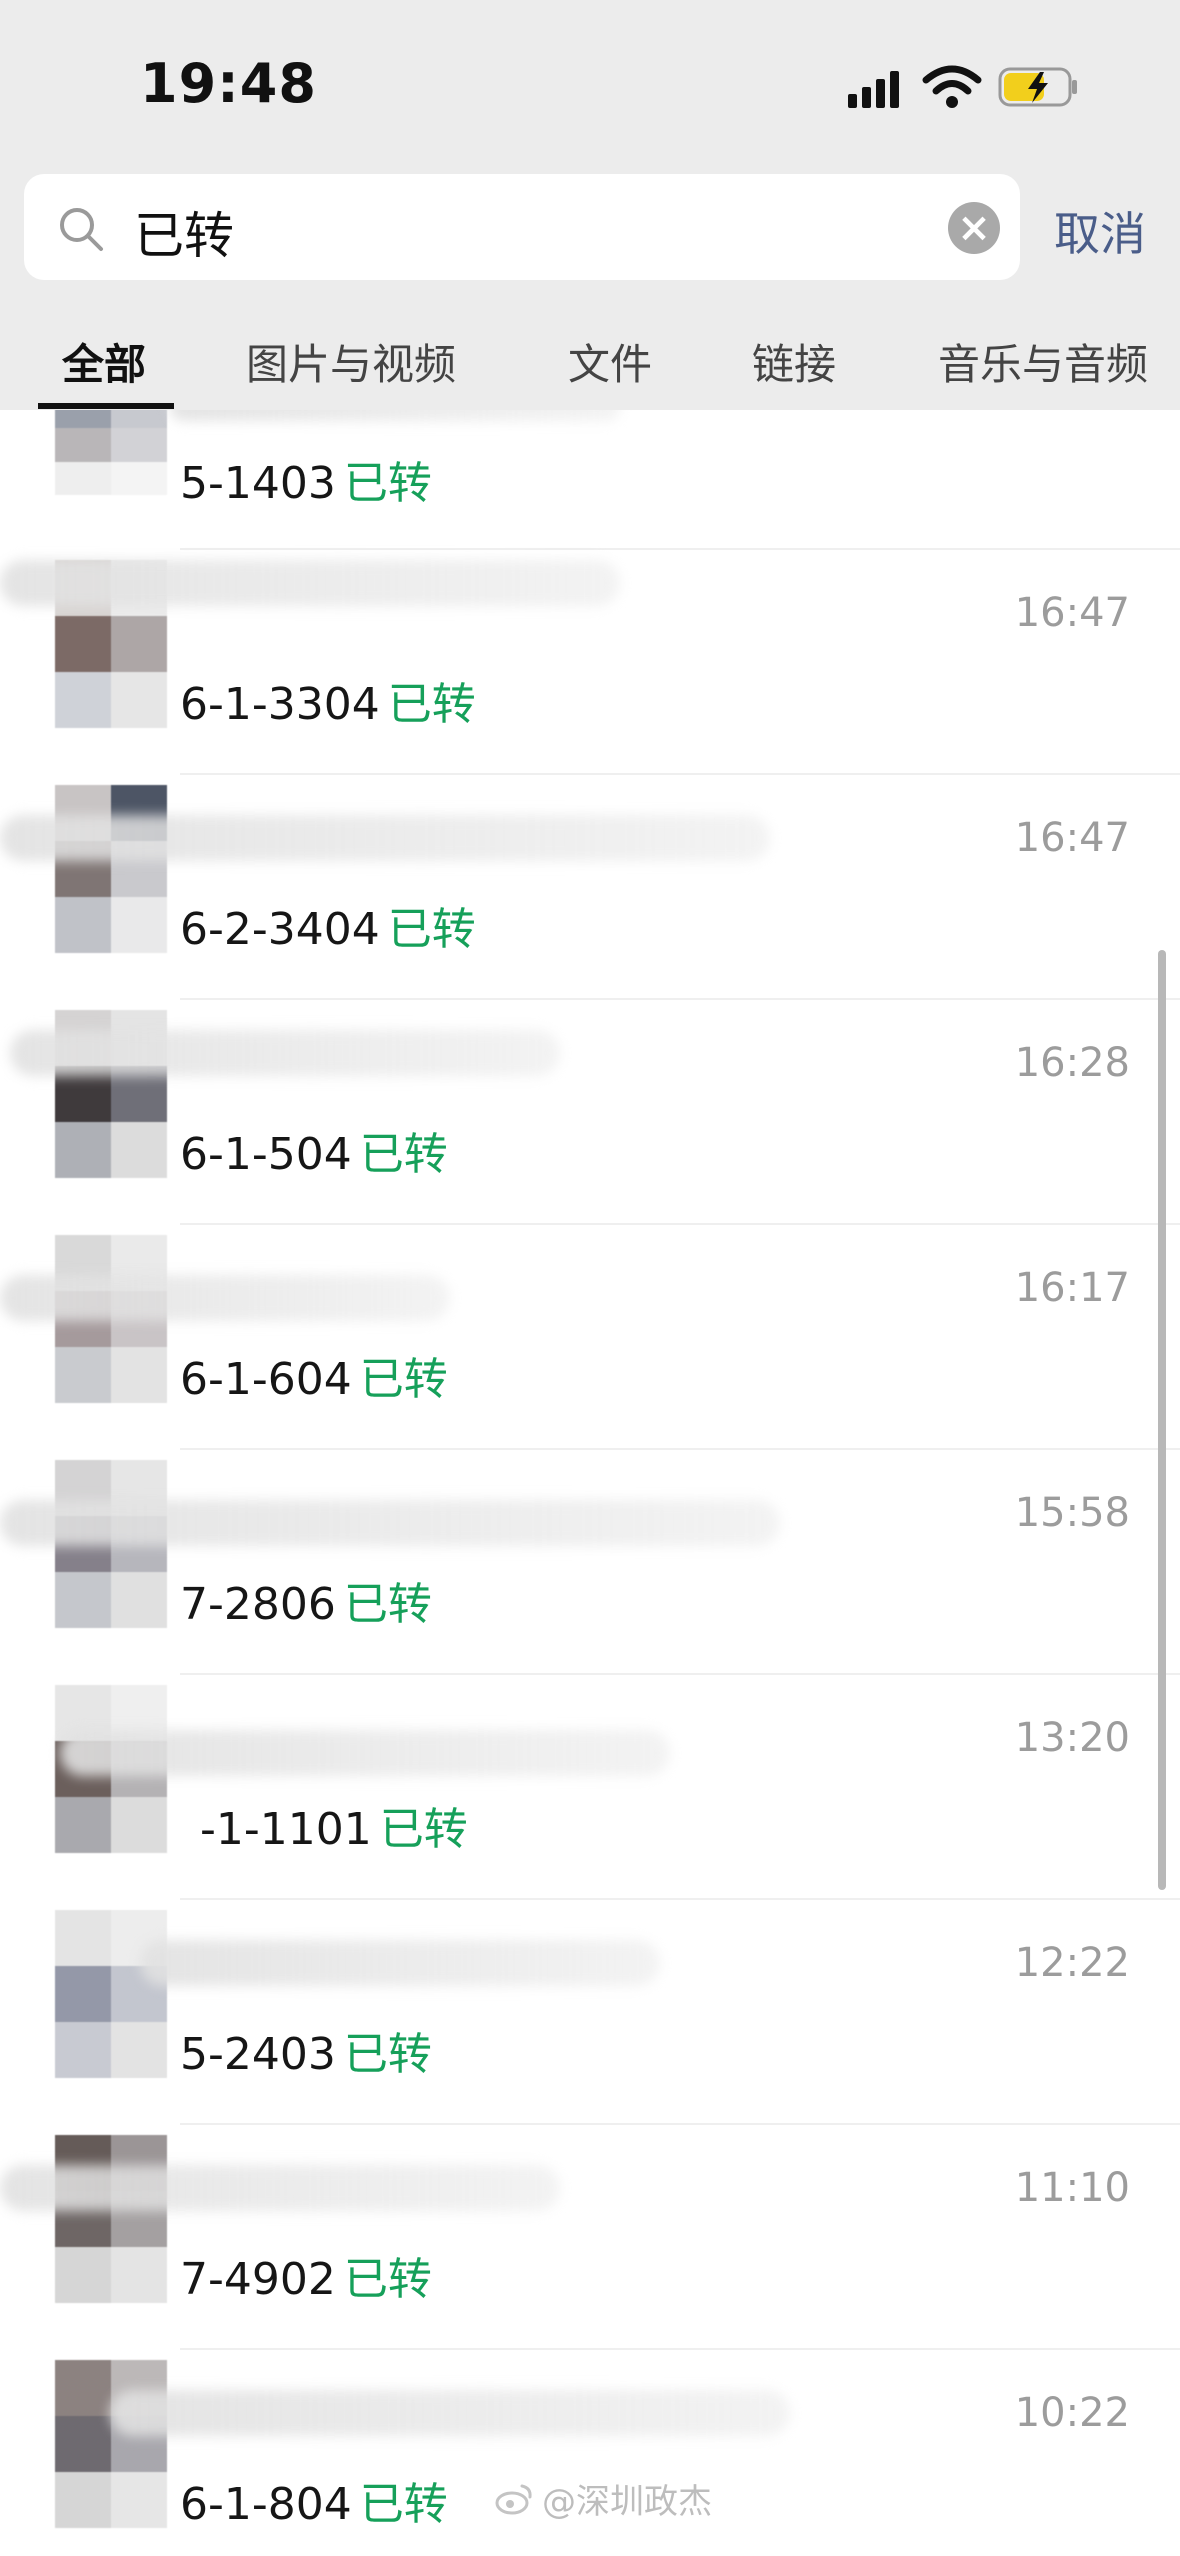 This screenshot has height=2556, width=1180. I want to click on room-number: 7-2806, so click(258, 1604).